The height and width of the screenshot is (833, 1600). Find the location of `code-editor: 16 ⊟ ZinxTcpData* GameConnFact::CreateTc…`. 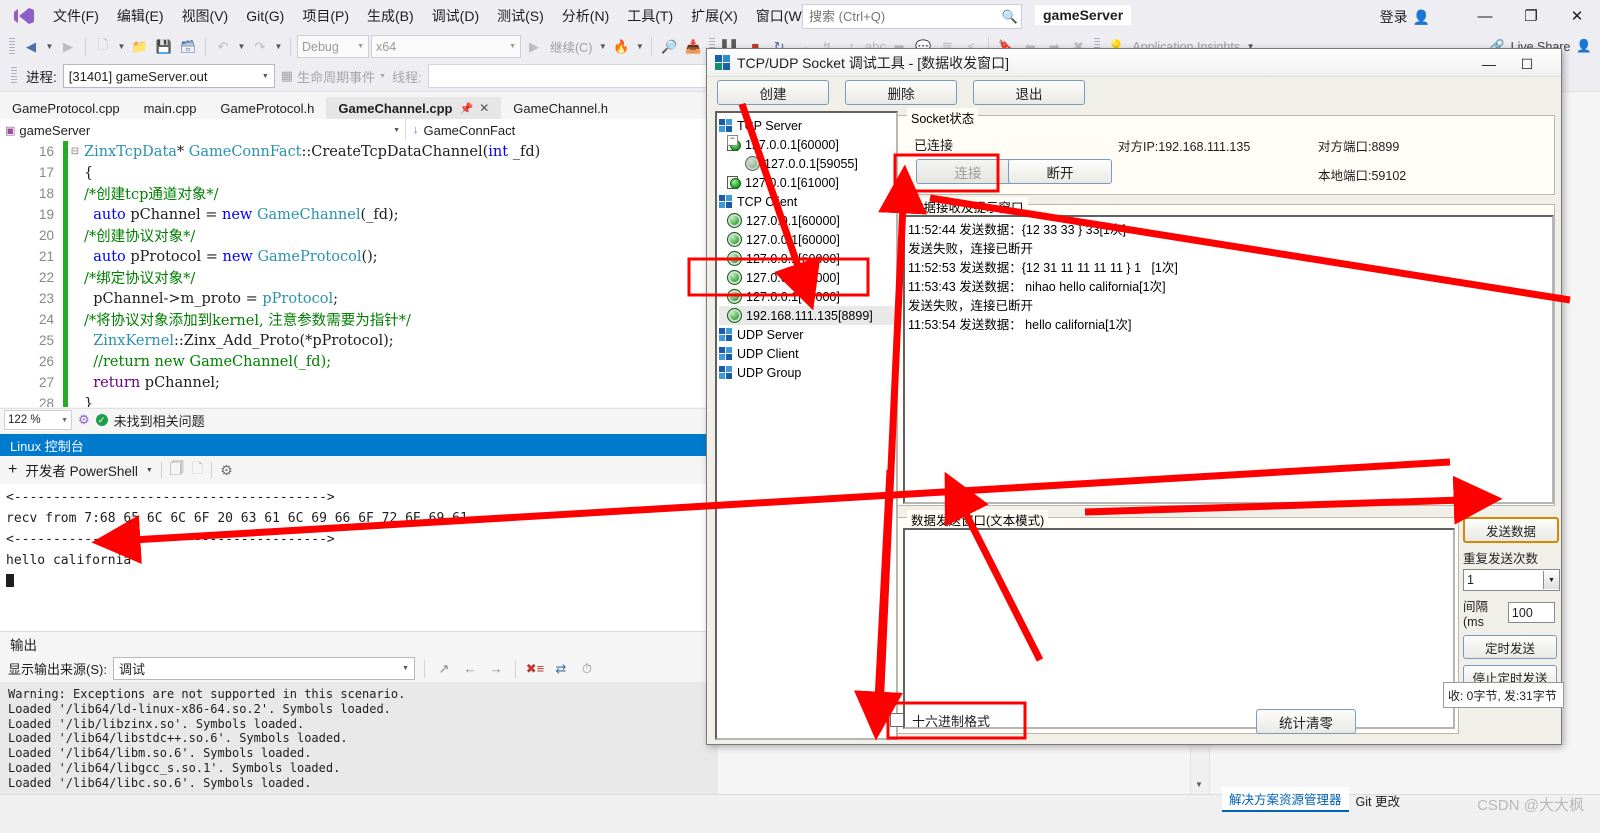

code-editor: 16 ⊟ ZinxTcpData* GameConnFact::CreateTc… is located at coordinates (355, 274).